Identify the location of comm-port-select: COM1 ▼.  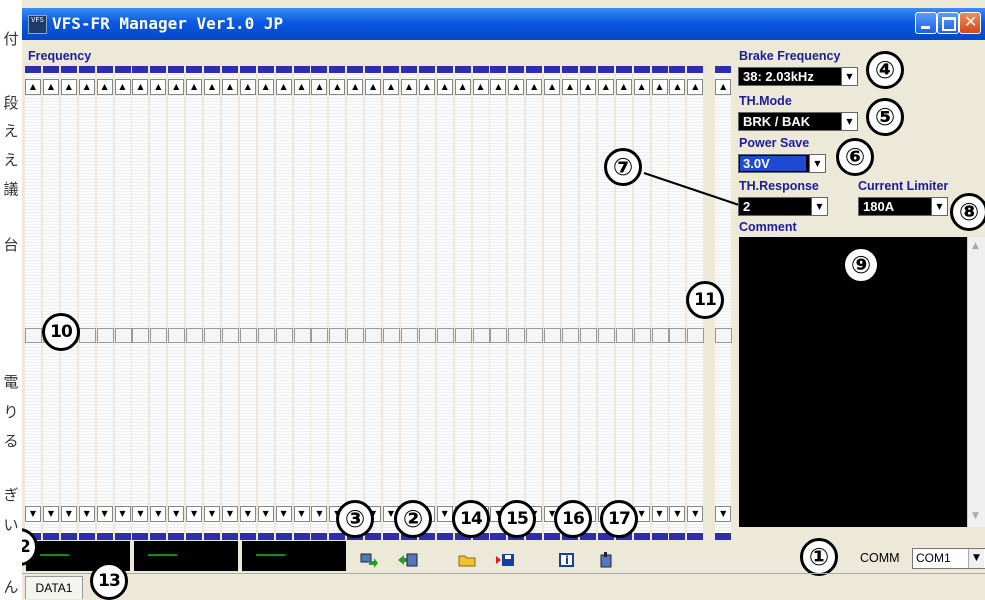
(948, 558).